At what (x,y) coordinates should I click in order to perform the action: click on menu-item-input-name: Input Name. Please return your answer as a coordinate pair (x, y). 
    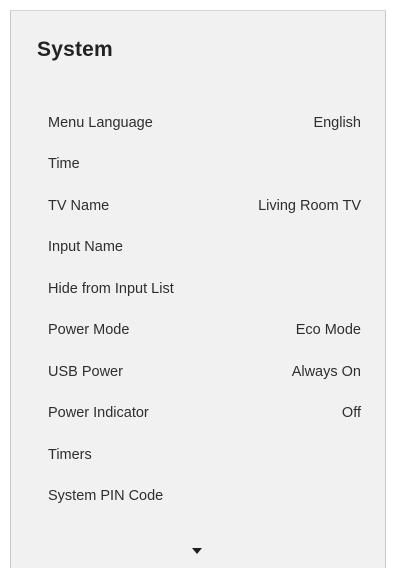
    Looking at the image, I should click on (204, 248).